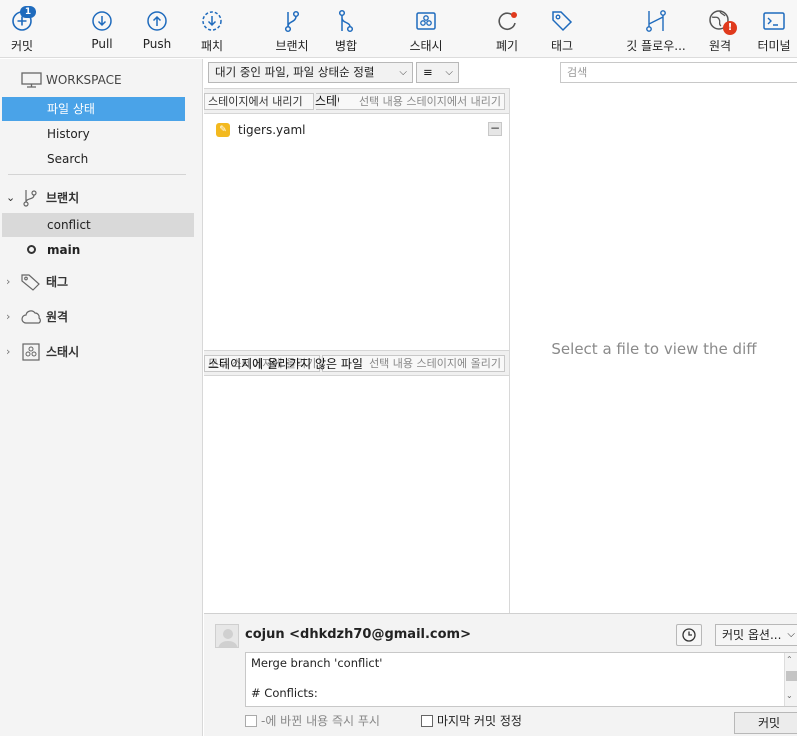  What do you see at coordinates (97, 174) in the screenshot?
I see `sidebar-divider` at bounding box center [97, 174].